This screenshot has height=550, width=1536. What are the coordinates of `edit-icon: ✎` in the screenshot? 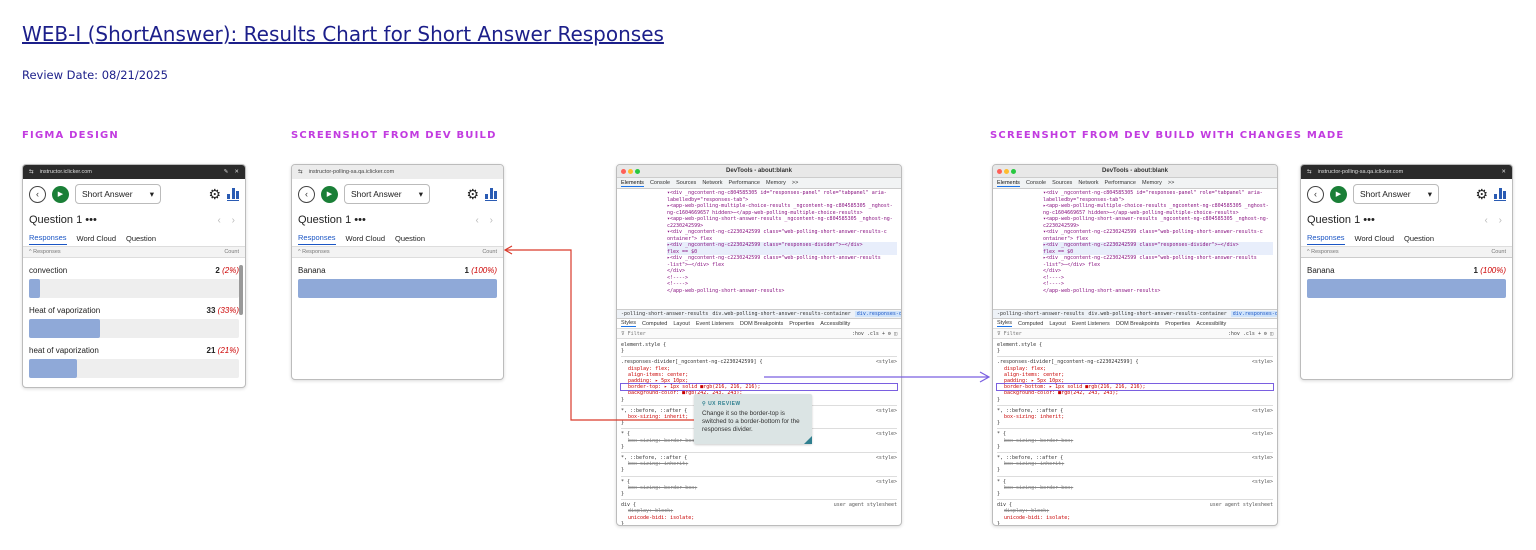 It's located at (226, 172).